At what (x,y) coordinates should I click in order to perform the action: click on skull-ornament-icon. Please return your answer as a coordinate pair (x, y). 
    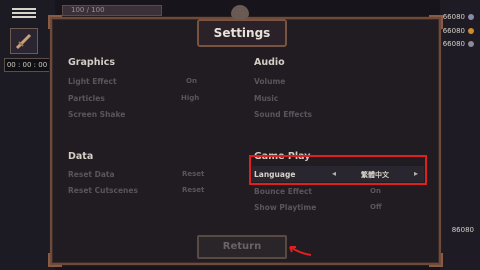
    Looking at the image, I should click on (240, 12).